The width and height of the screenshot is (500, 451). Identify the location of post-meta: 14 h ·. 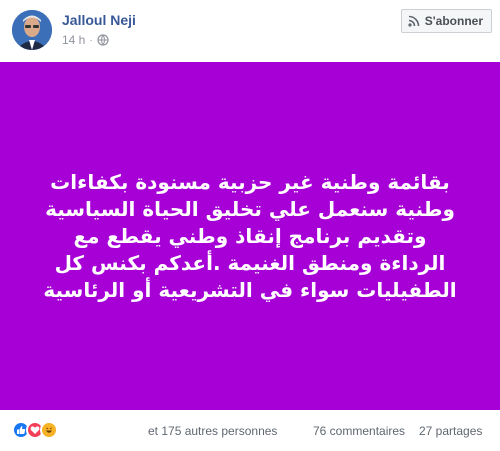
(85, 40).